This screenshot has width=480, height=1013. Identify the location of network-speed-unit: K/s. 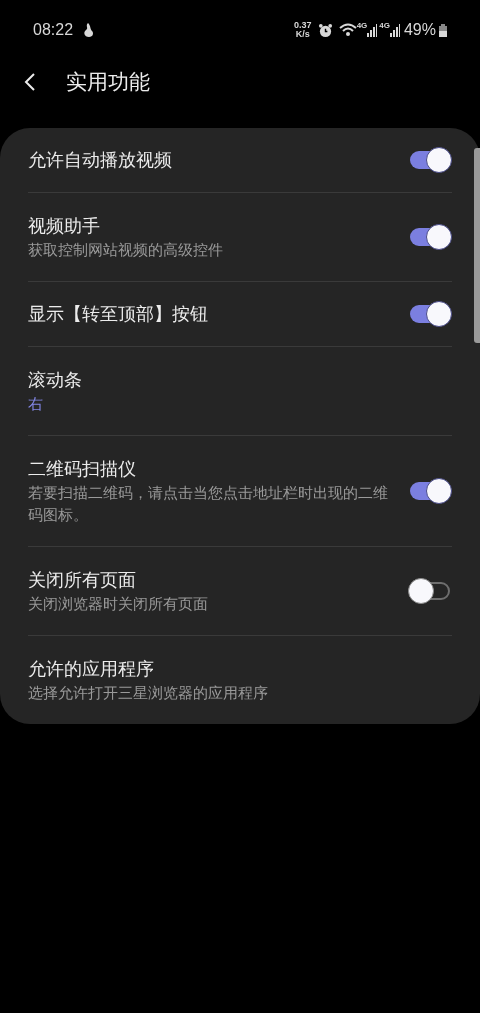
(302, 34).